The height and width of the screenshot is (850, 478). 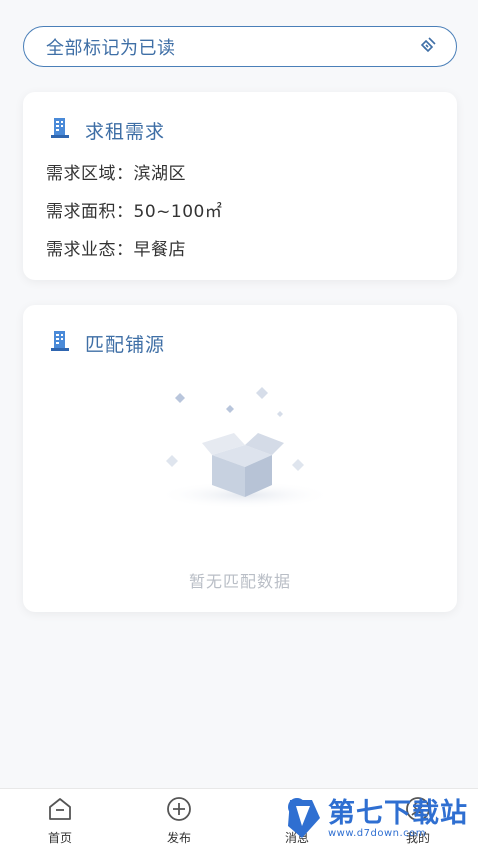 I want to click on demand-size-row: 需求面积：50~100㎡, so click(x=134, y=209).